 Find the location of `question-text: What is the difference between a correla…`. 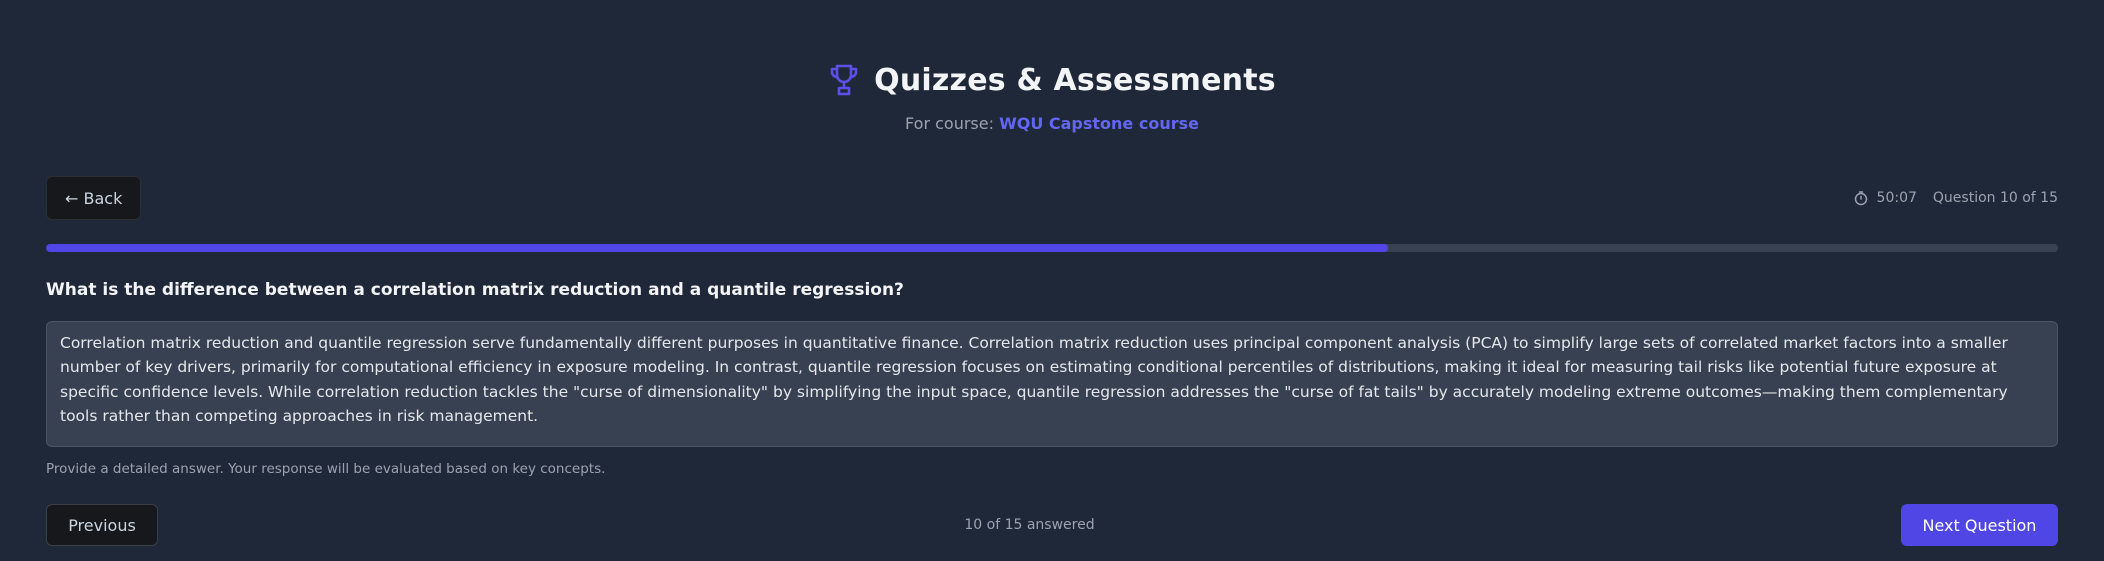

question-text: What is the difference between a correla… is located at coordinates (475, 290).